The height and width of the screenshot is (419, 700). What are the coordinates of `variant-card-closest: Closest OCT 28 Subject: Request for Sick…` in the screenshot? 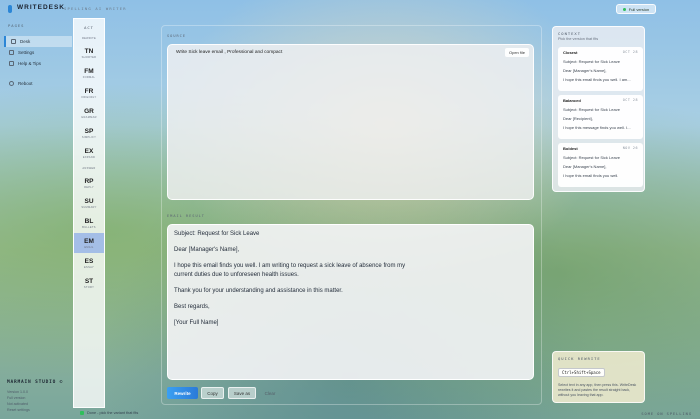 It's located at (600, 69).